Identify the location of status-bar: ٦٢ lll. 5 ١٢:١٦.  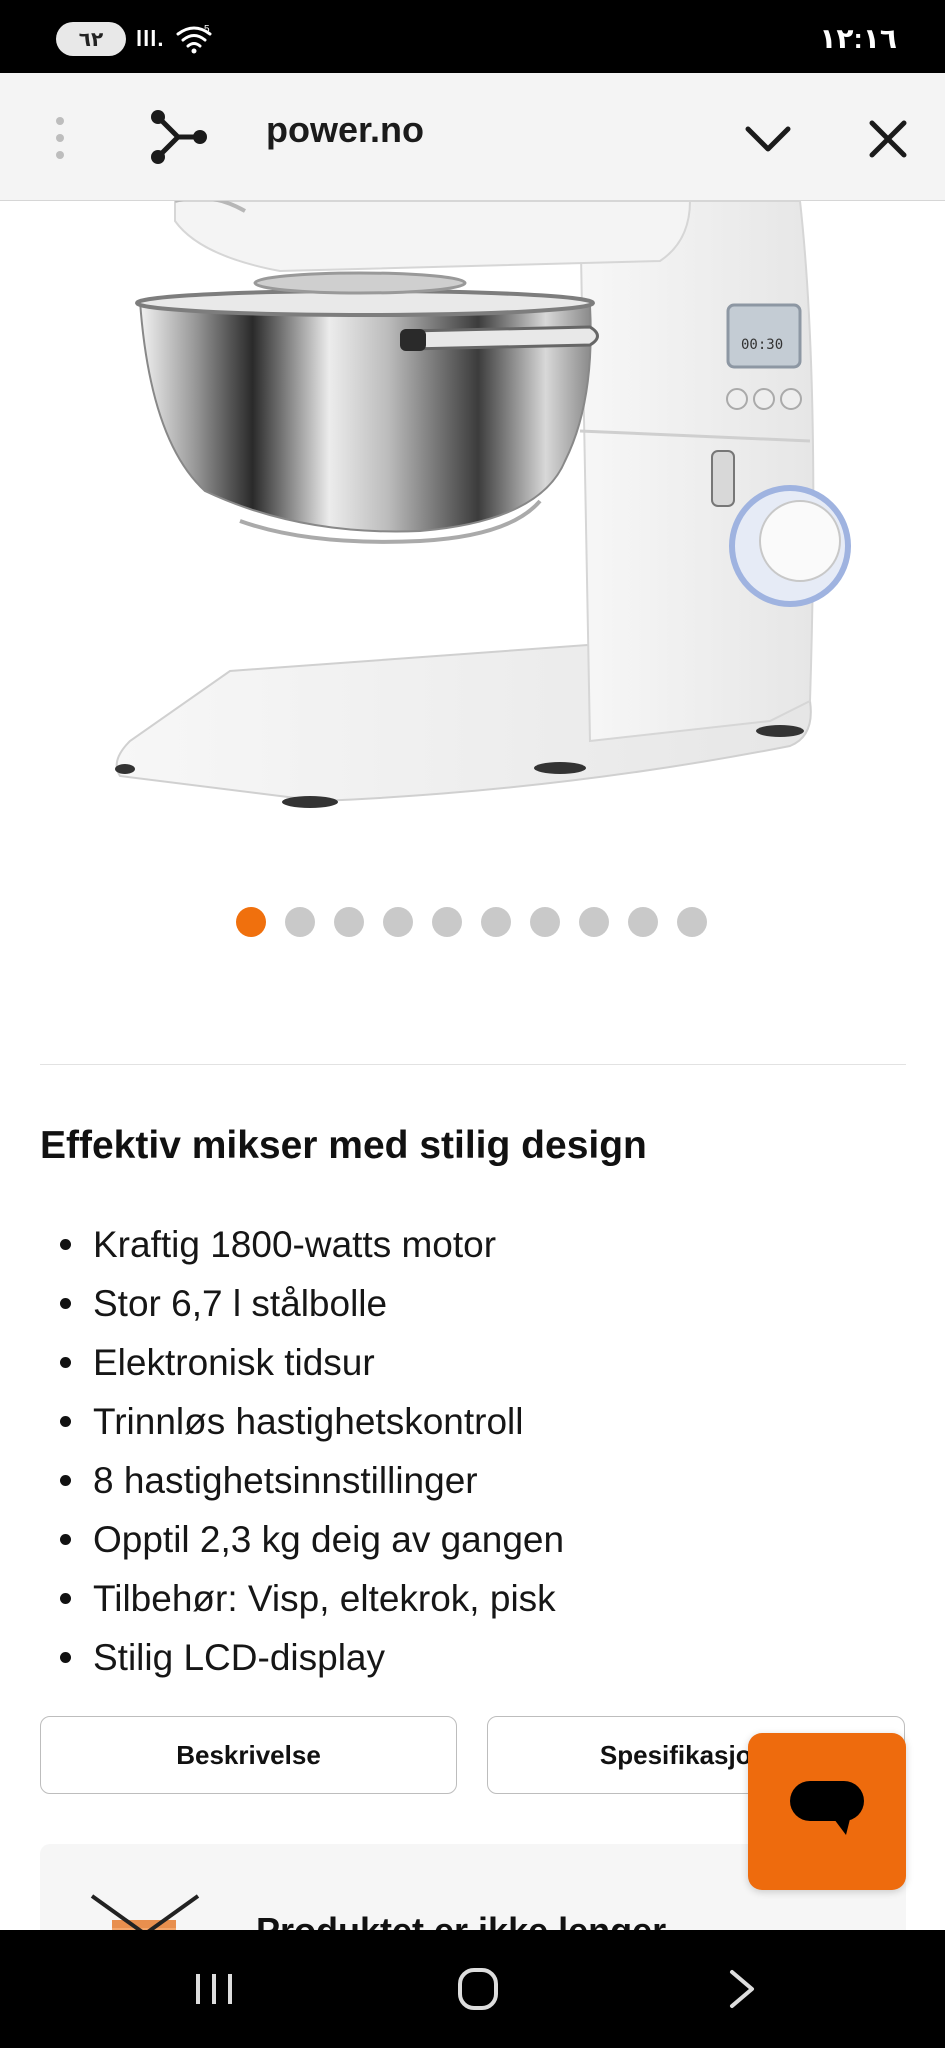
(472, 36).